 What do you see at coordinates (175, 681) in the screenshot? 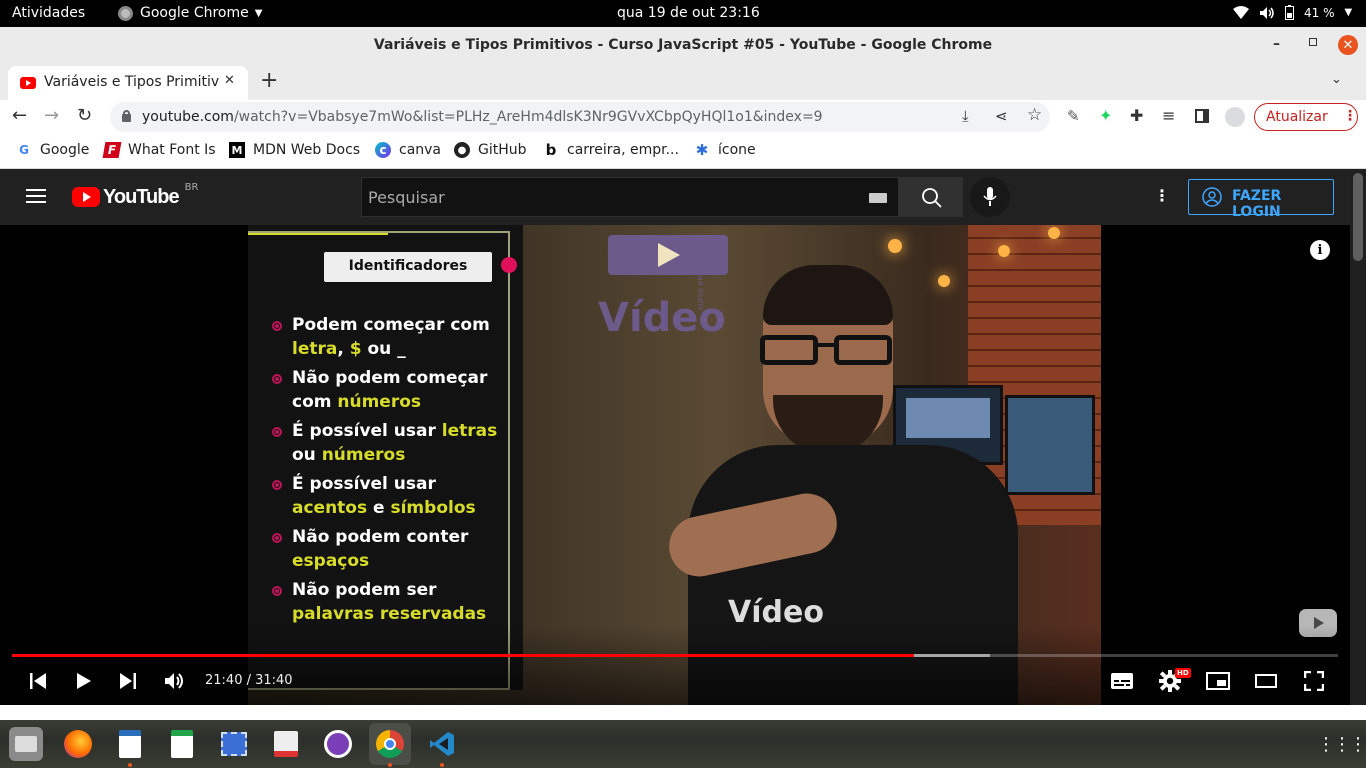
I see `volume-button` at bounding box center [175, 681].